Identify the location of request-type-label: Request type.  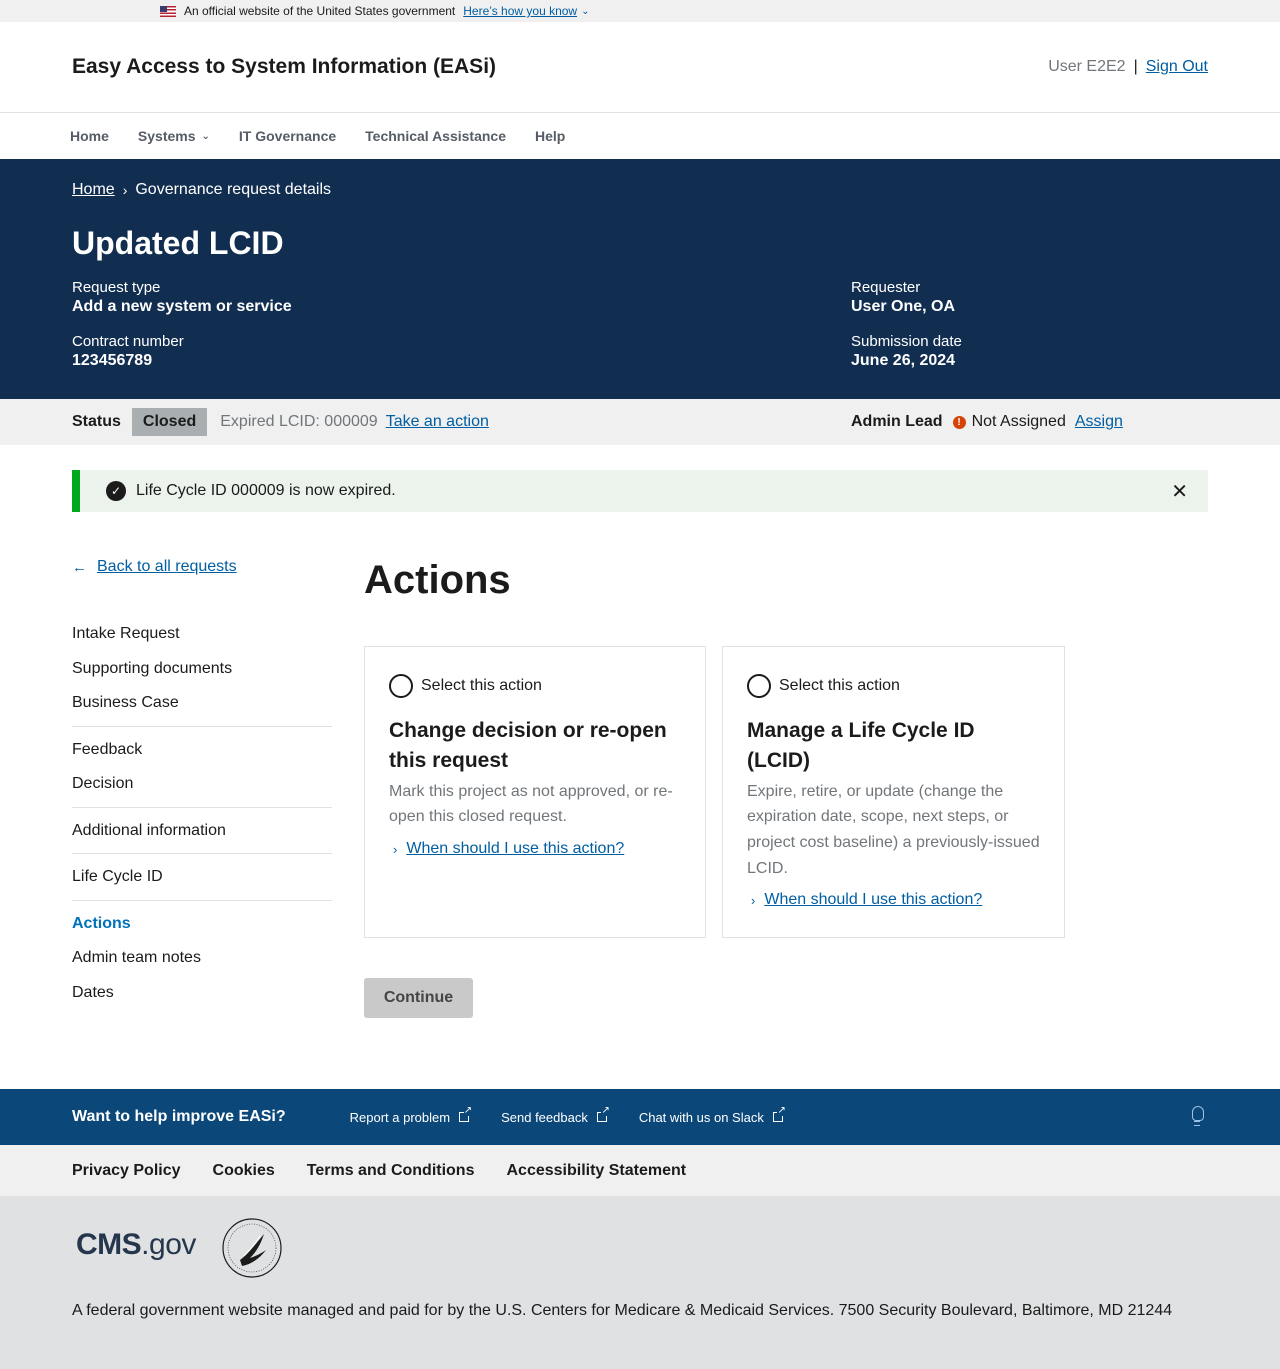
(116, 287).